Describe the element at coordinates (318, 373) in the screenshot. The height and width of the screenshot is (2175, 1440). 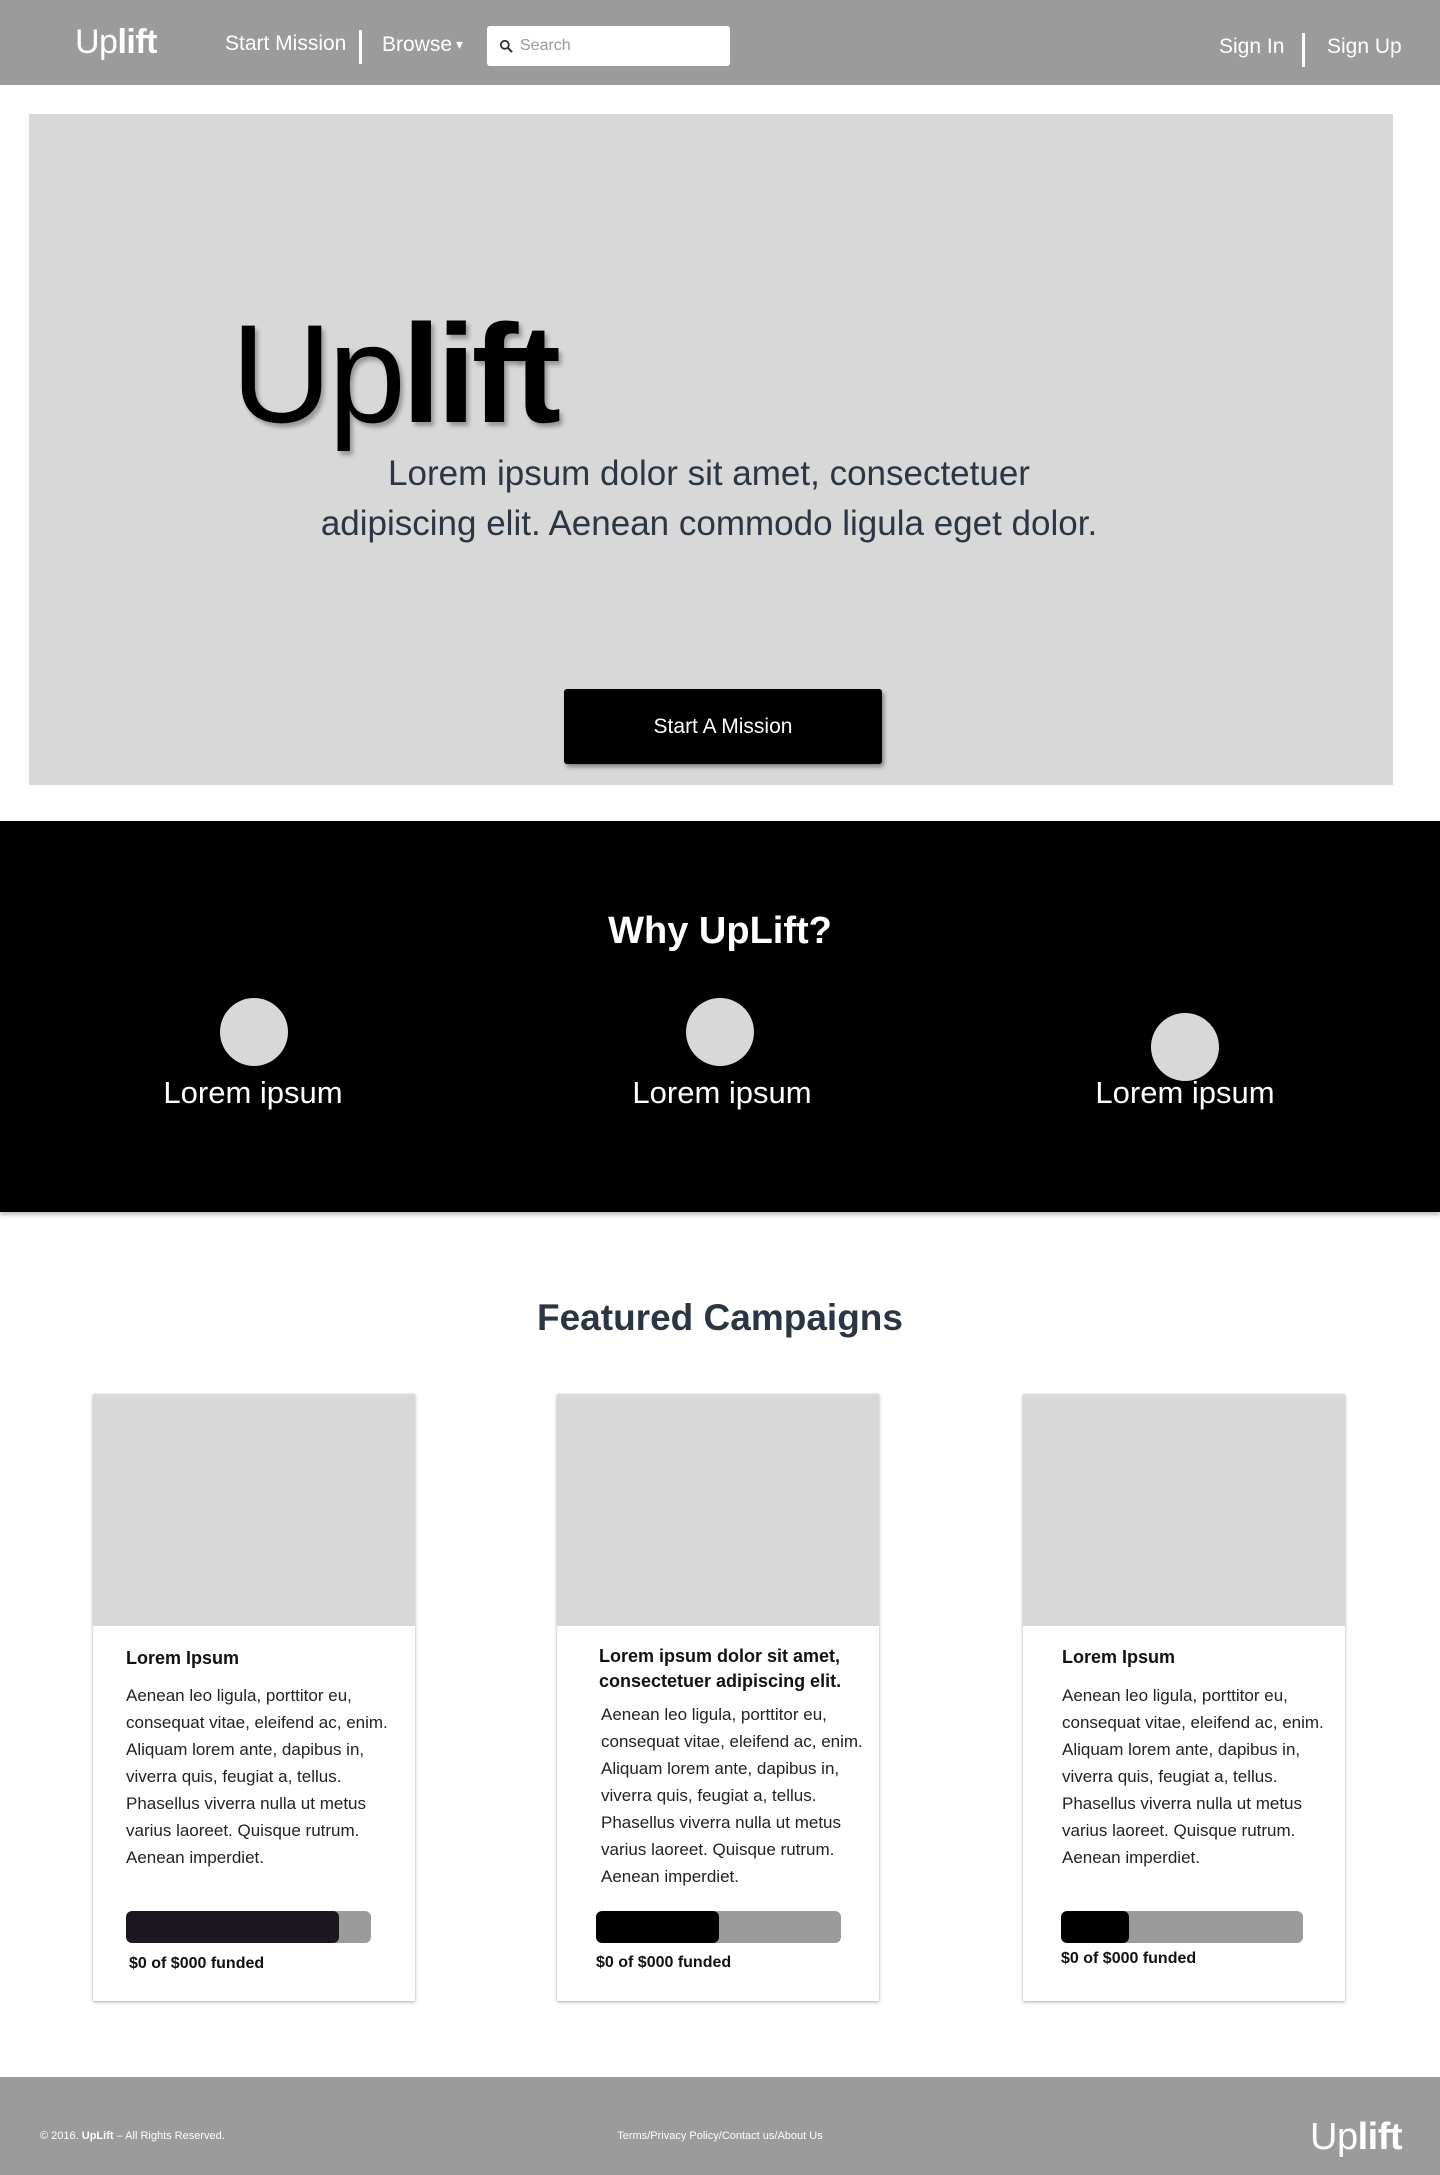
I see `hero-logo-up: Up` at that location.